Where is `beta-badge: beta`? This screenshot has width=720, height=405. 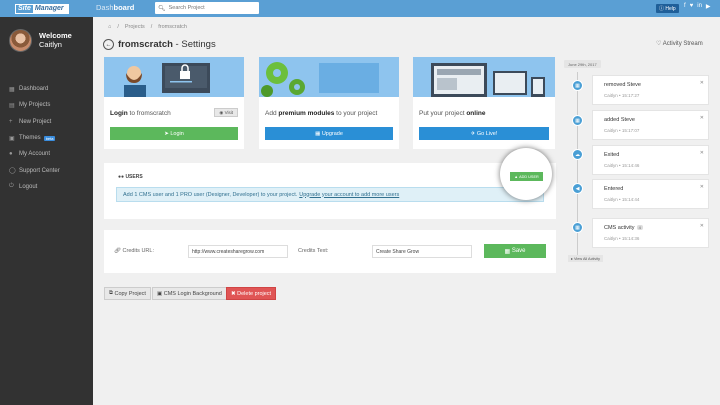 beta-badge: beta is located at coordinates (49, 138).